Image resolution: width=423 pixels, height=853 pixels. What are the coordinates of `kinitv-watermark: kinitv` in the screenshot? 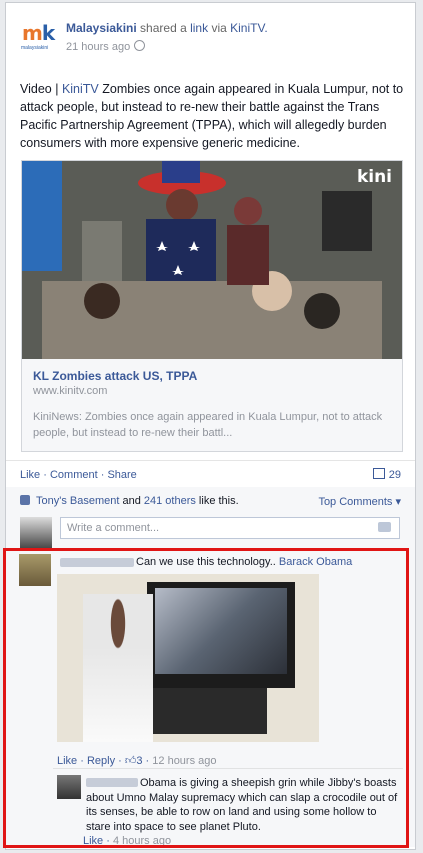 It's located at (374, 177).